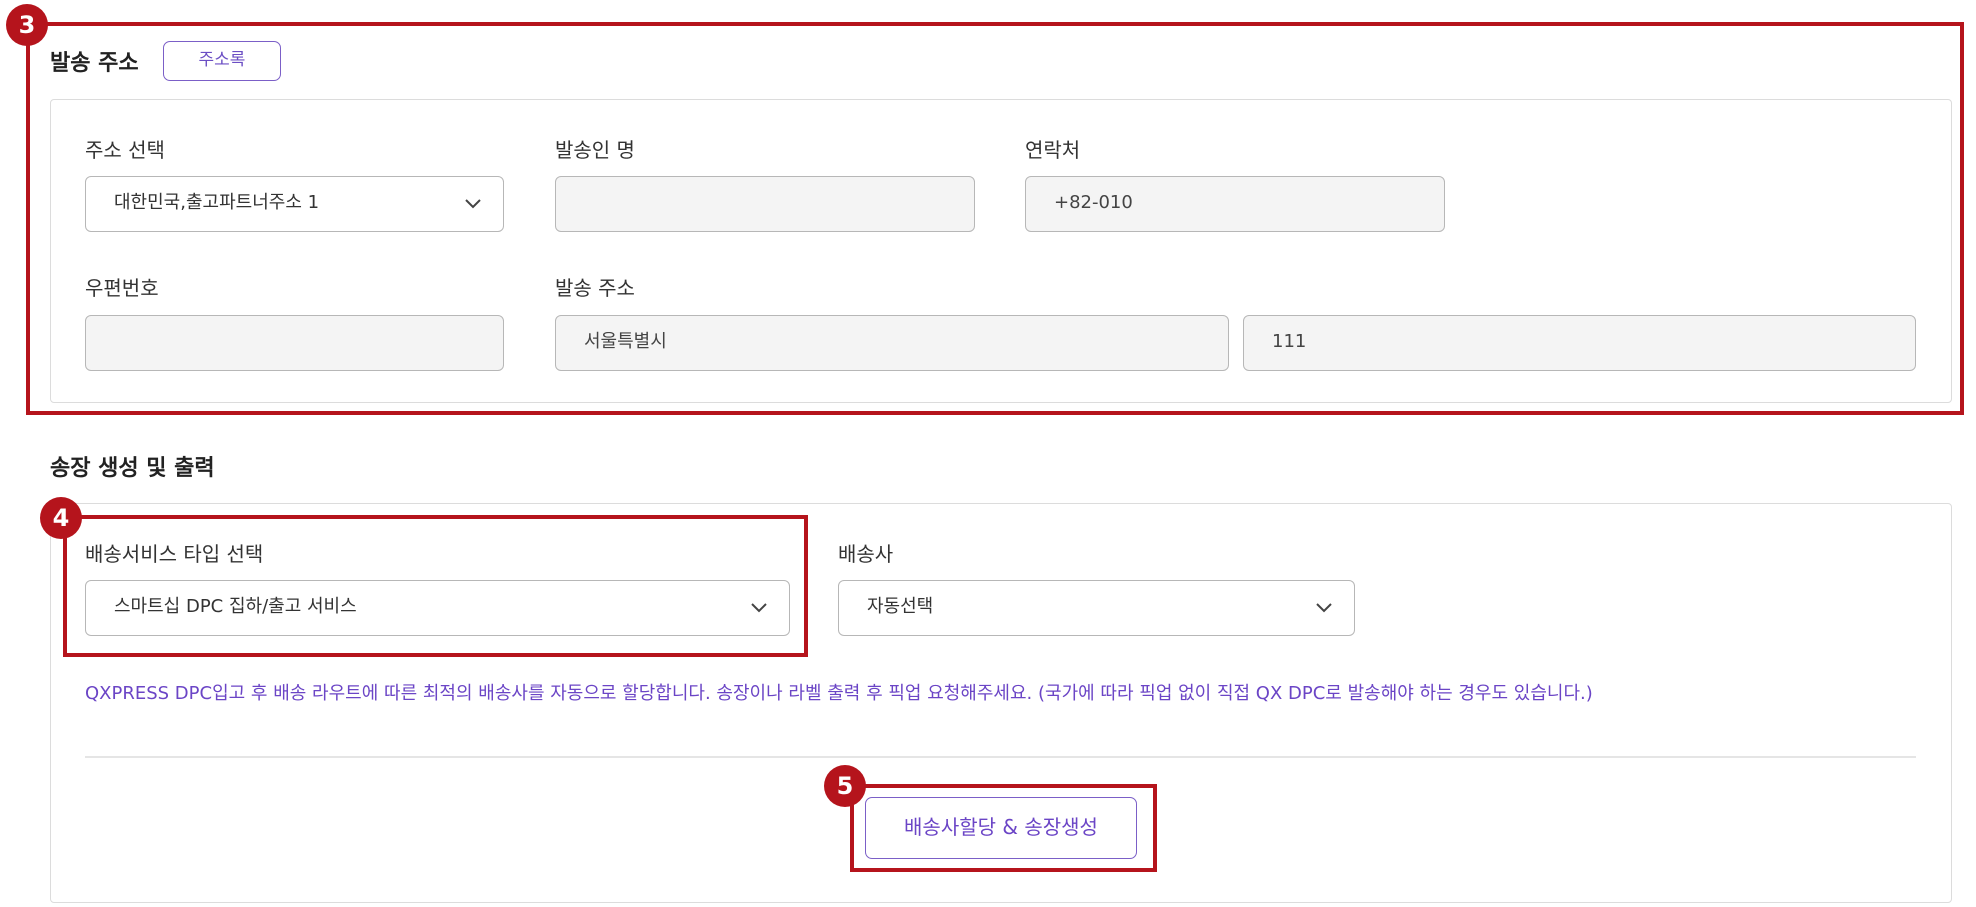  Describe the element at coordinates (1053, 150) in the screenshot. I see `contact-label: 연락처` at that location.